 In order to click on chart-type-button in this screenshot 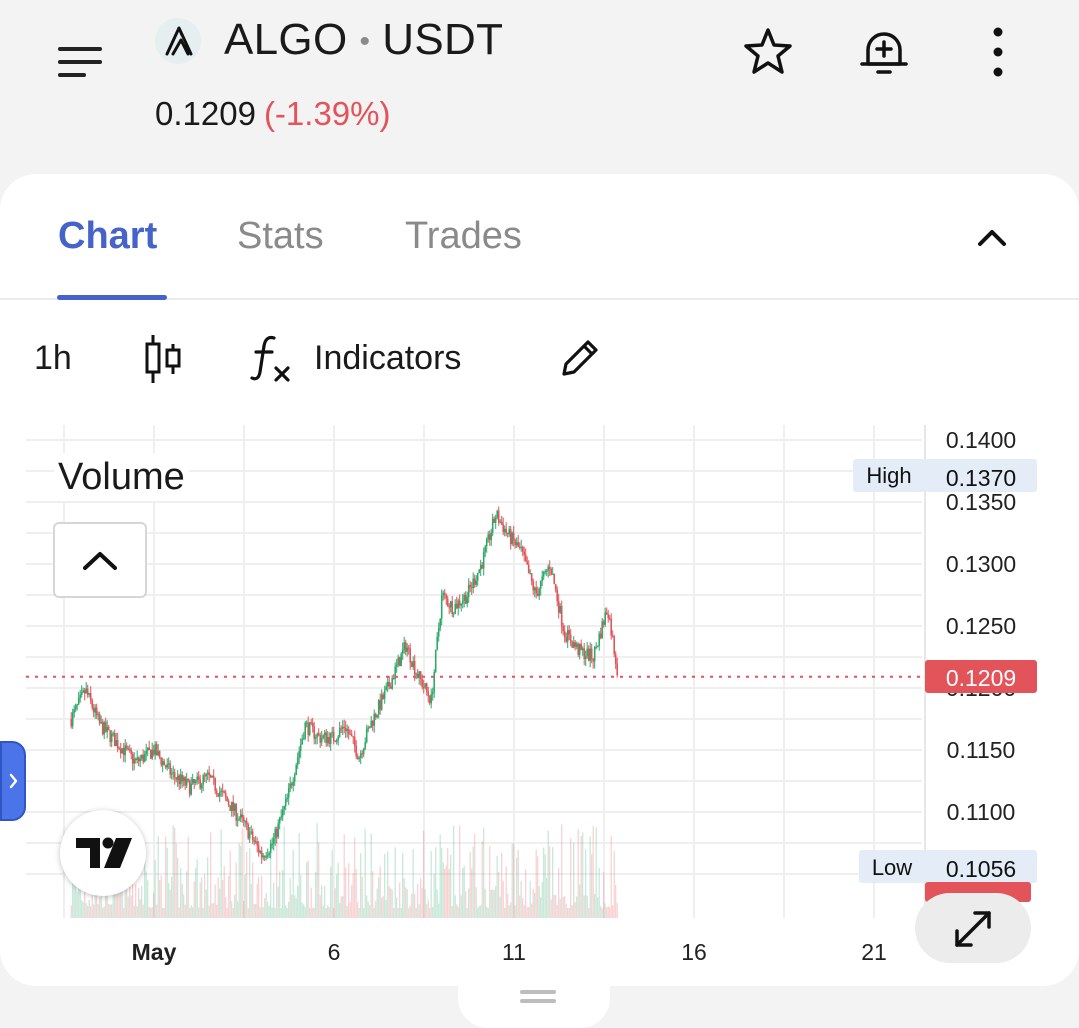, I will do `click(163, 359)`.